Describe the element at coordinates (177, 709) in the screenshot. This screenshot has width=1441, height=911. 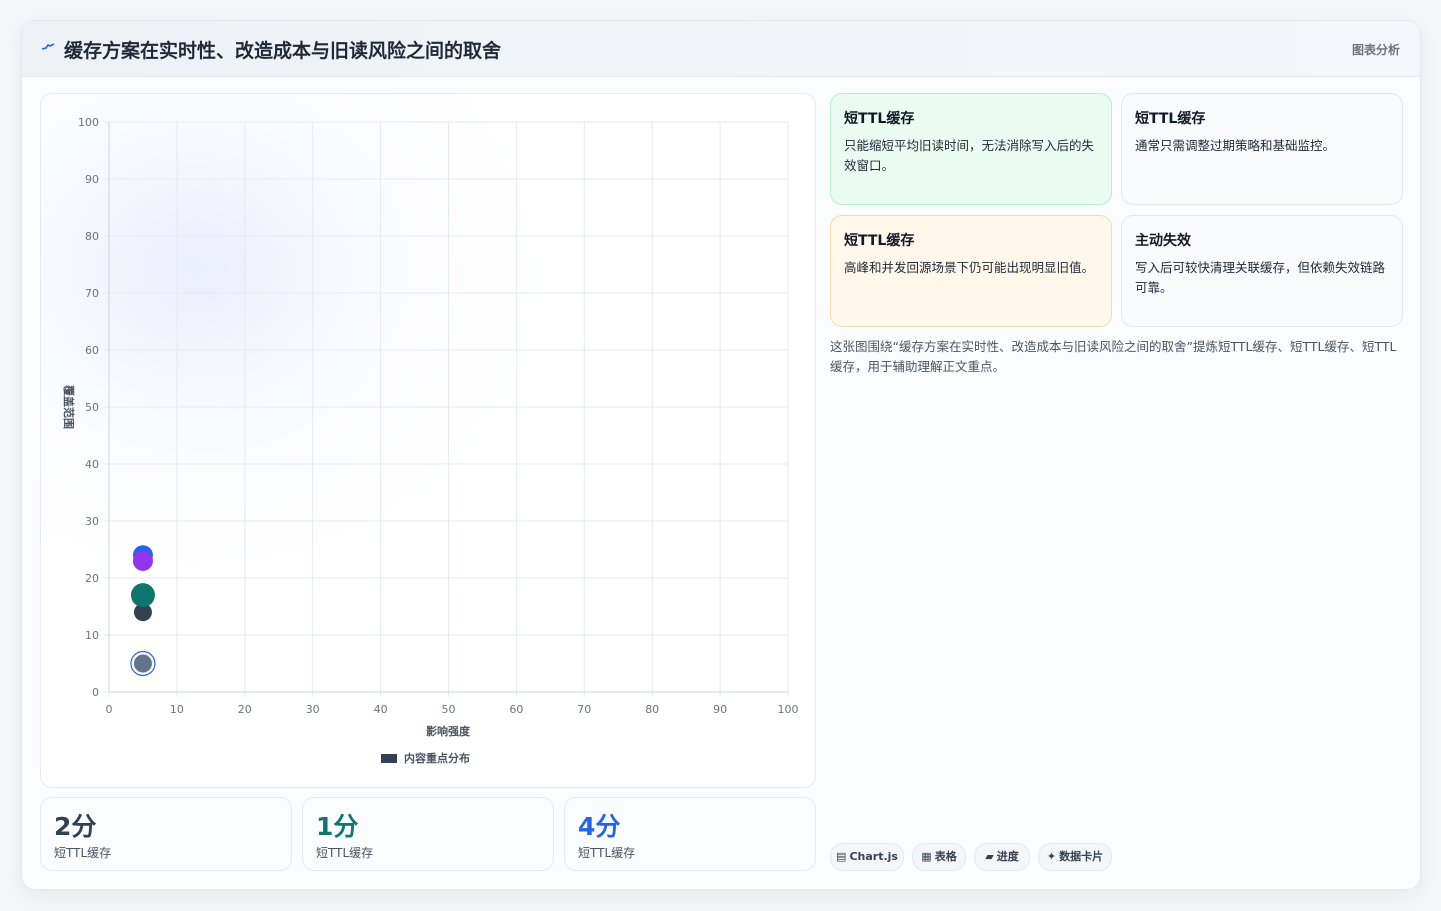
I see `x-tick-label: 10` at that location.